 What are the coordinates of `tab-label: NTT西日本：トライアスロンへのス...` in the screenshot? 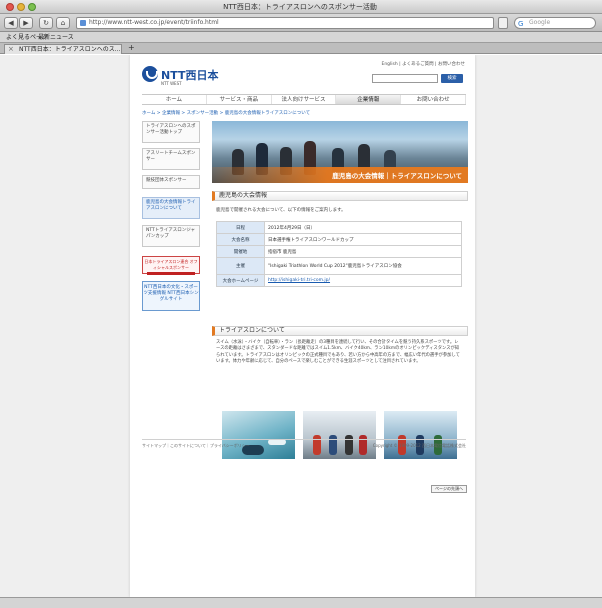 It's located at (70, 49).